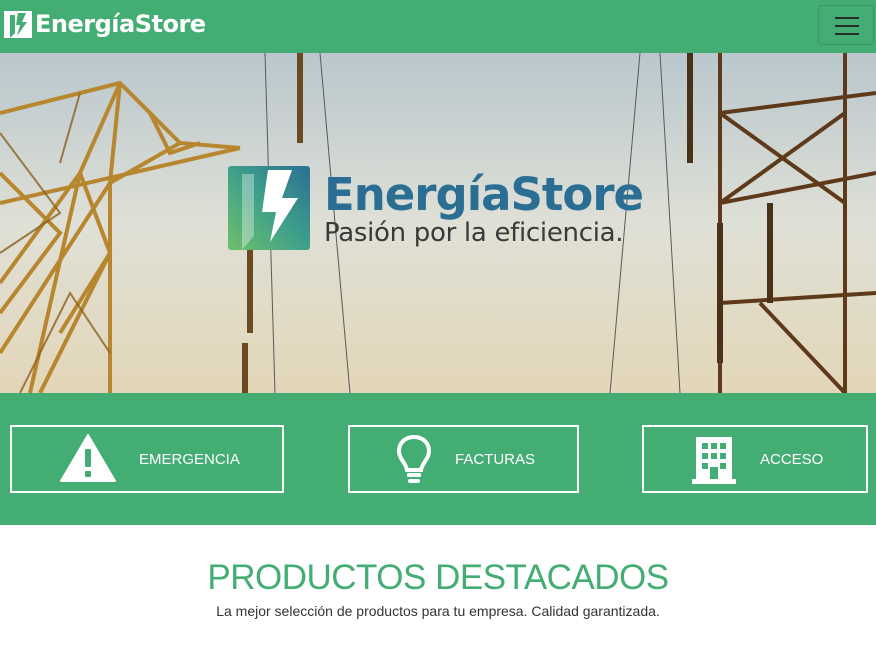  What do you see at coordinates (88, 458) in the screenshot?
I see `warning-triangle-icon` at bounding box center [88, 458].